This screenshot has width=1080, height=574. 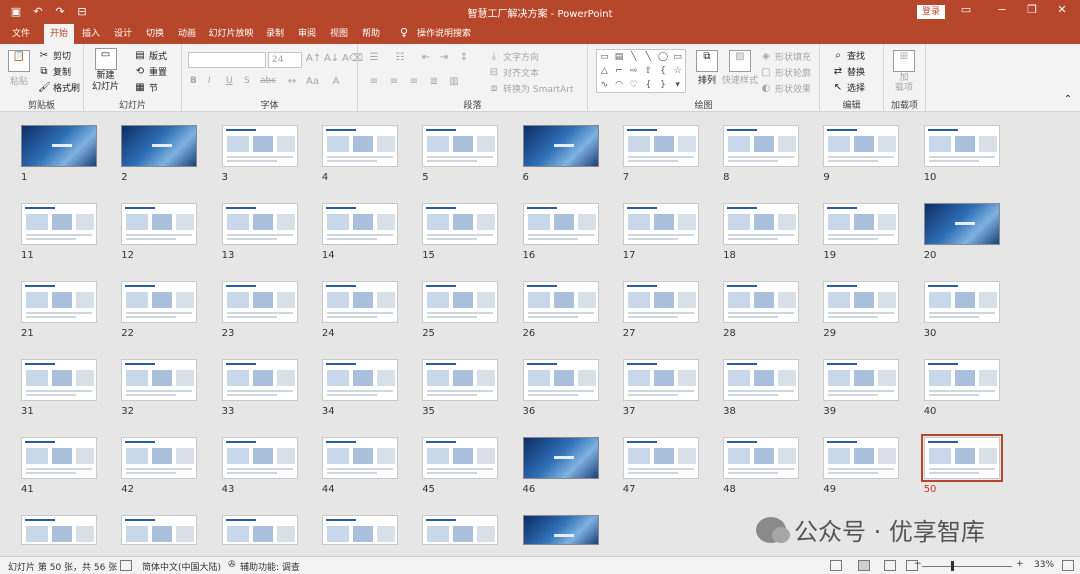 I want to click on numbering-button: ☷, so click(x=400, y=58).